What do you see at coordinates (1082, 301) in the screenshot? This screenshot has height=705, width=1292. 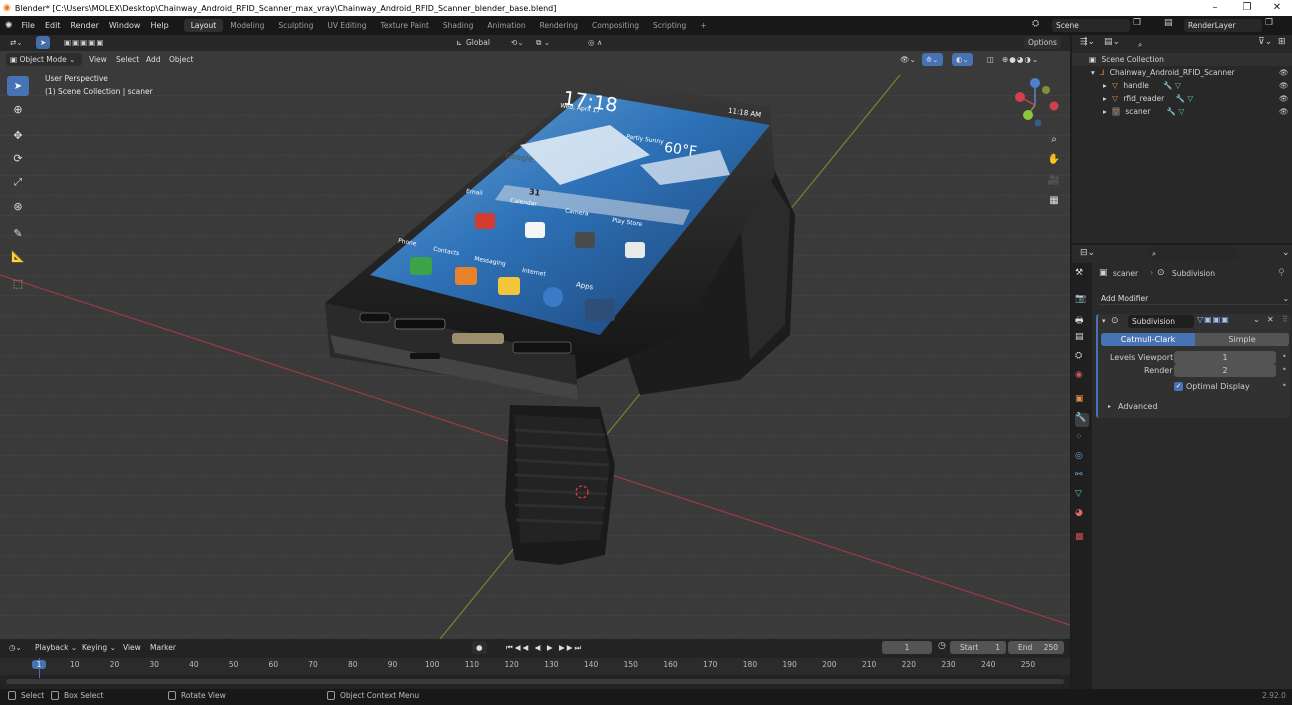 I see `render-tab-icon: 📷` at bounding box center [1082, 301].